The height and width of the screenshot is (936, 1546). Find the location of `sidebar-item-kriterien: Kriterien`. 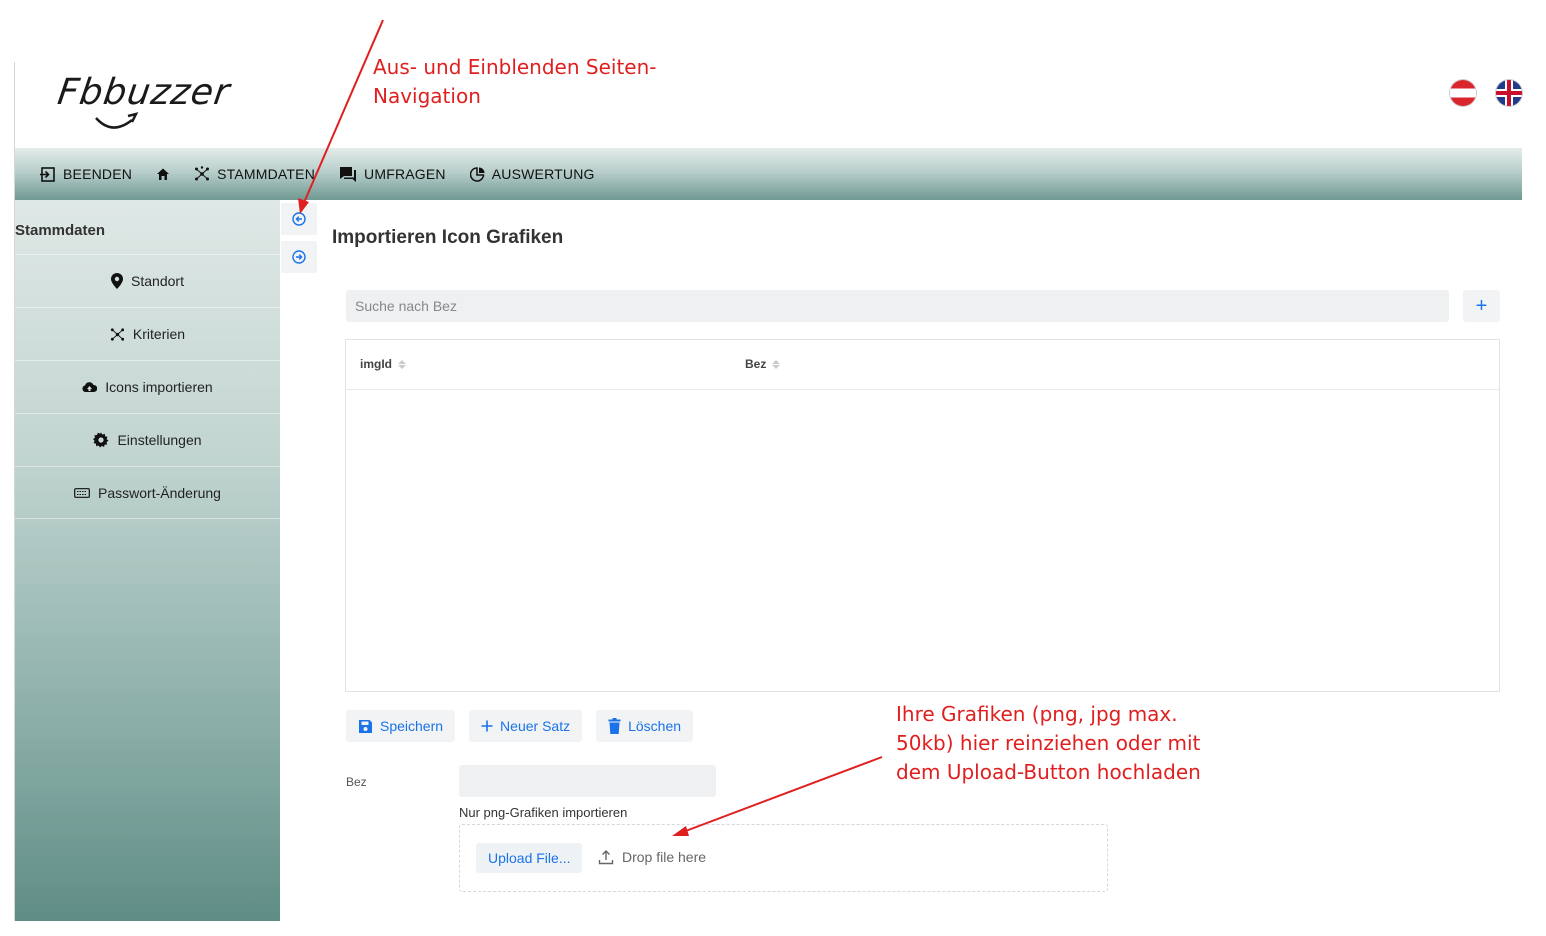

sidebar-item-kriterien: Kriterien is located at coordinates (147, 333).